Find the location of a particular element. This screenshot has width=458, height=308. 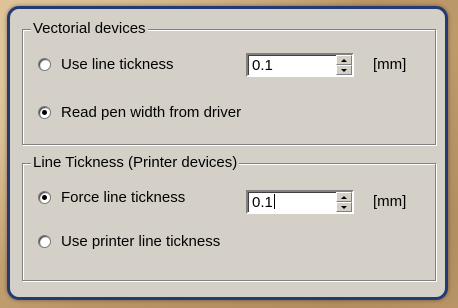

printer-thickness-spinner is located at coordinates (344, 202).